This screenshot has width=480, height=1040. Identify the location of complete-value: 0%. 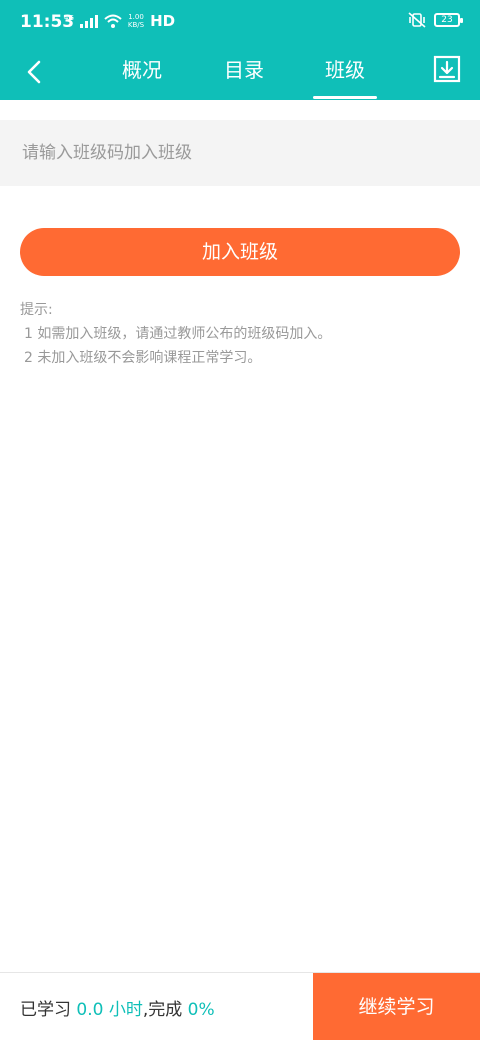
(201, 1010).